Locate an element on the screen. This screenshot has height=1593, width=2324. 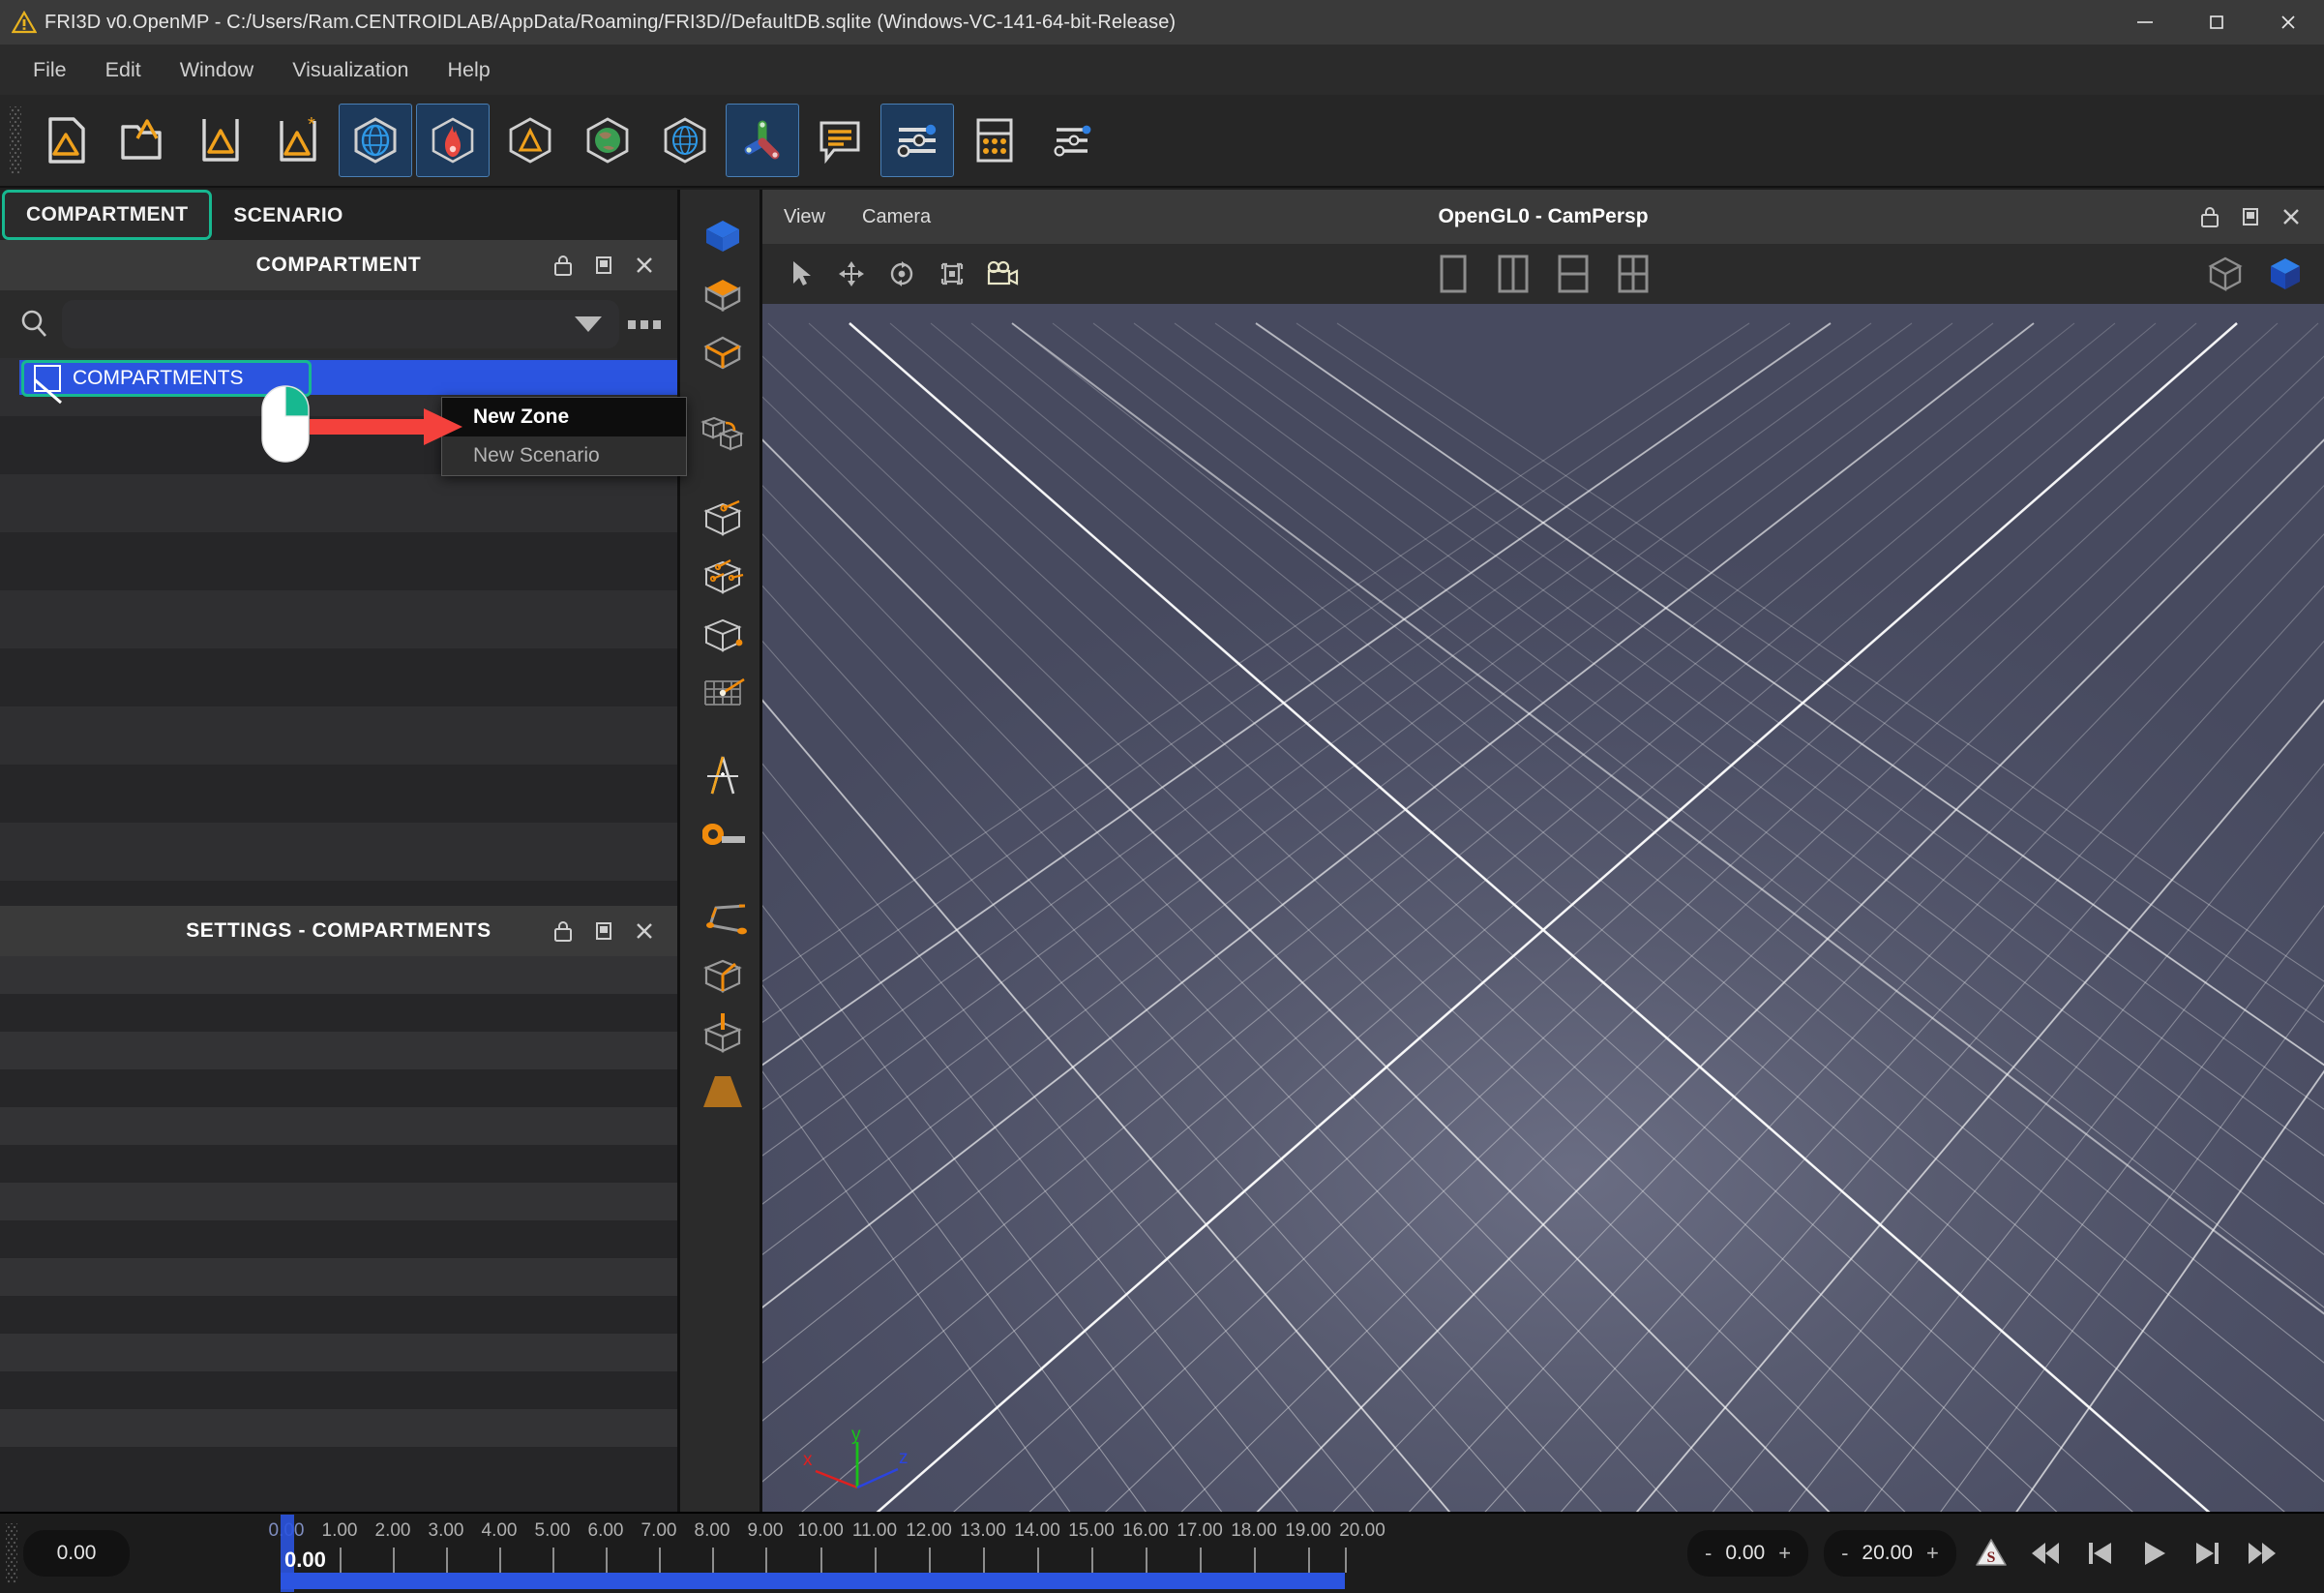
start-time-increment: + is located at coordinates (1785, 1553).